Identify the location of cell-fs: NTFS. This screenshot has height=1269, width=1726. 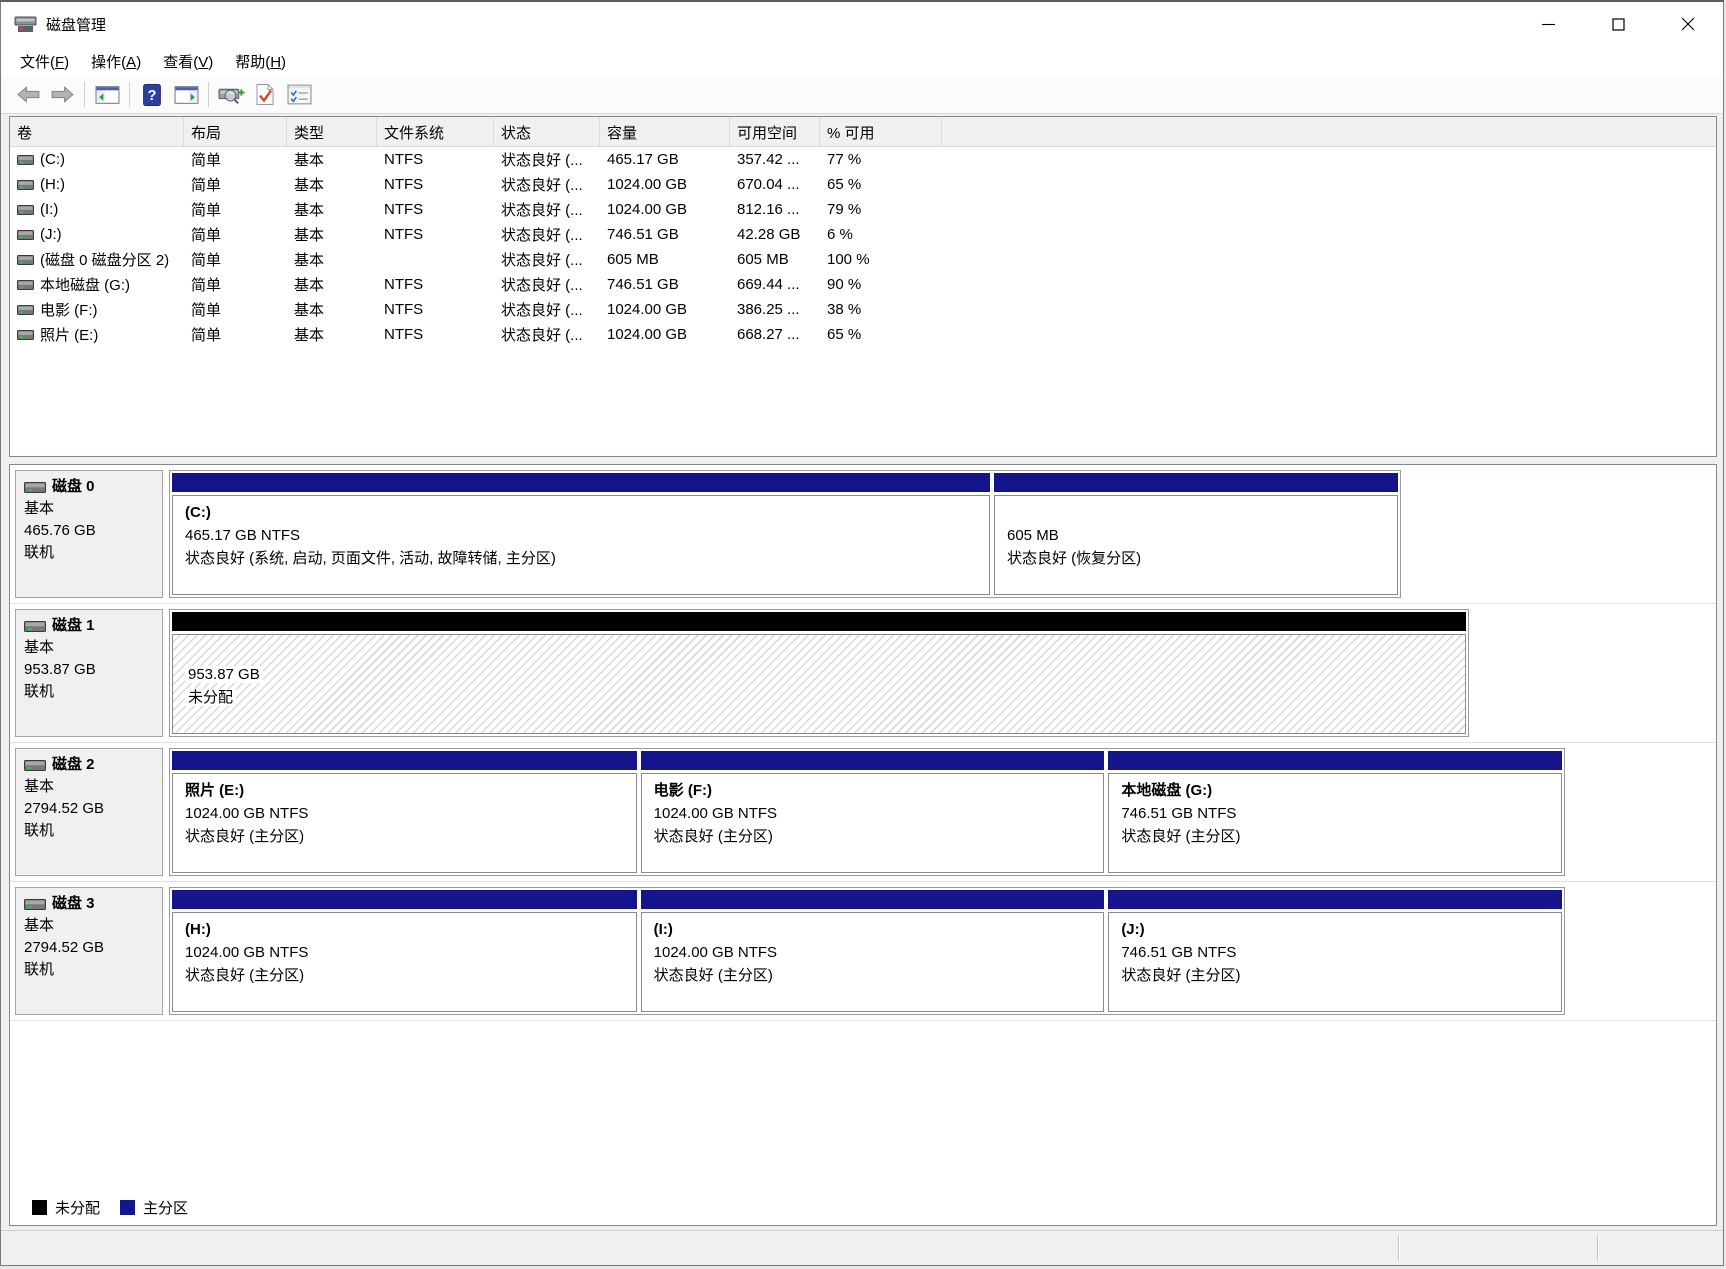
(404, 184).